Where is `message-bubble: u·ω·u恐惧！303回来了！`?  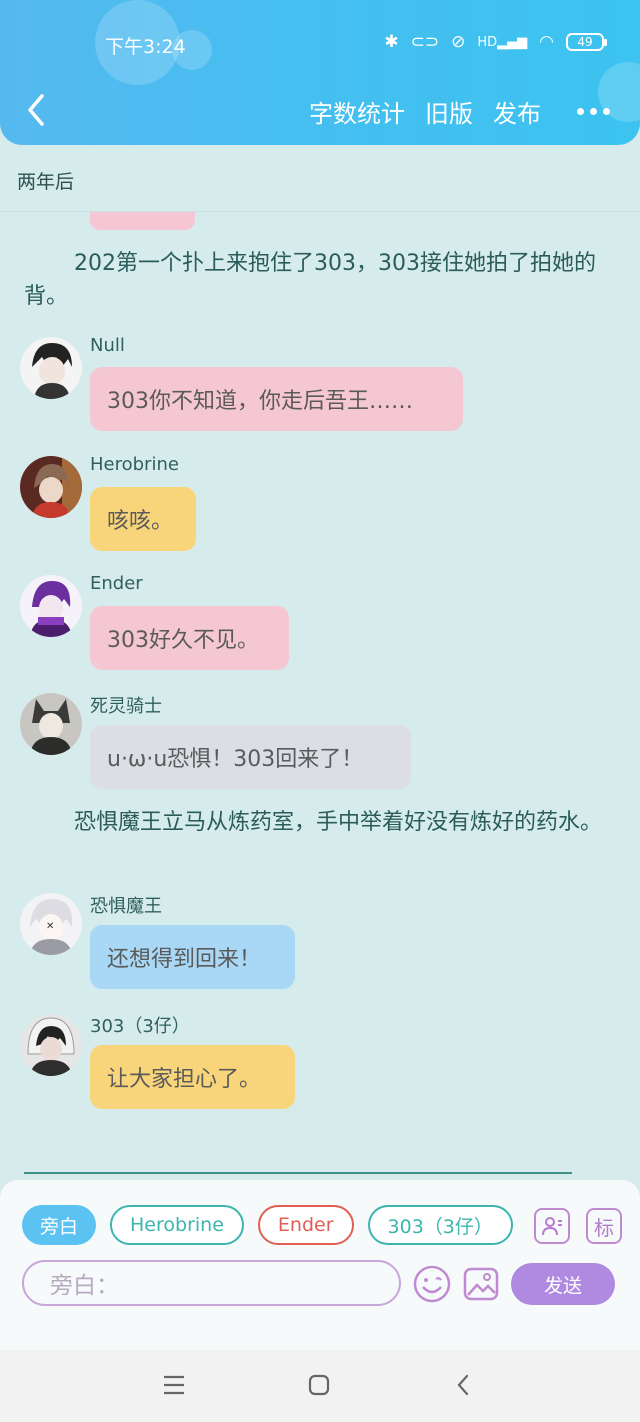 message-bubble: u·ω·u恐惧！303回来了！ is located at coordinates (250, 757).